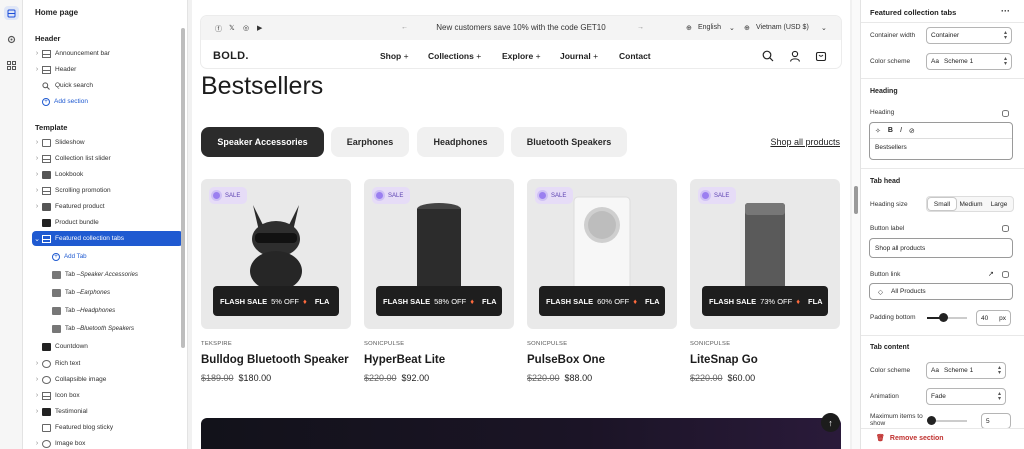  I want to click on menu-contact: Contact, so click(635, 56).